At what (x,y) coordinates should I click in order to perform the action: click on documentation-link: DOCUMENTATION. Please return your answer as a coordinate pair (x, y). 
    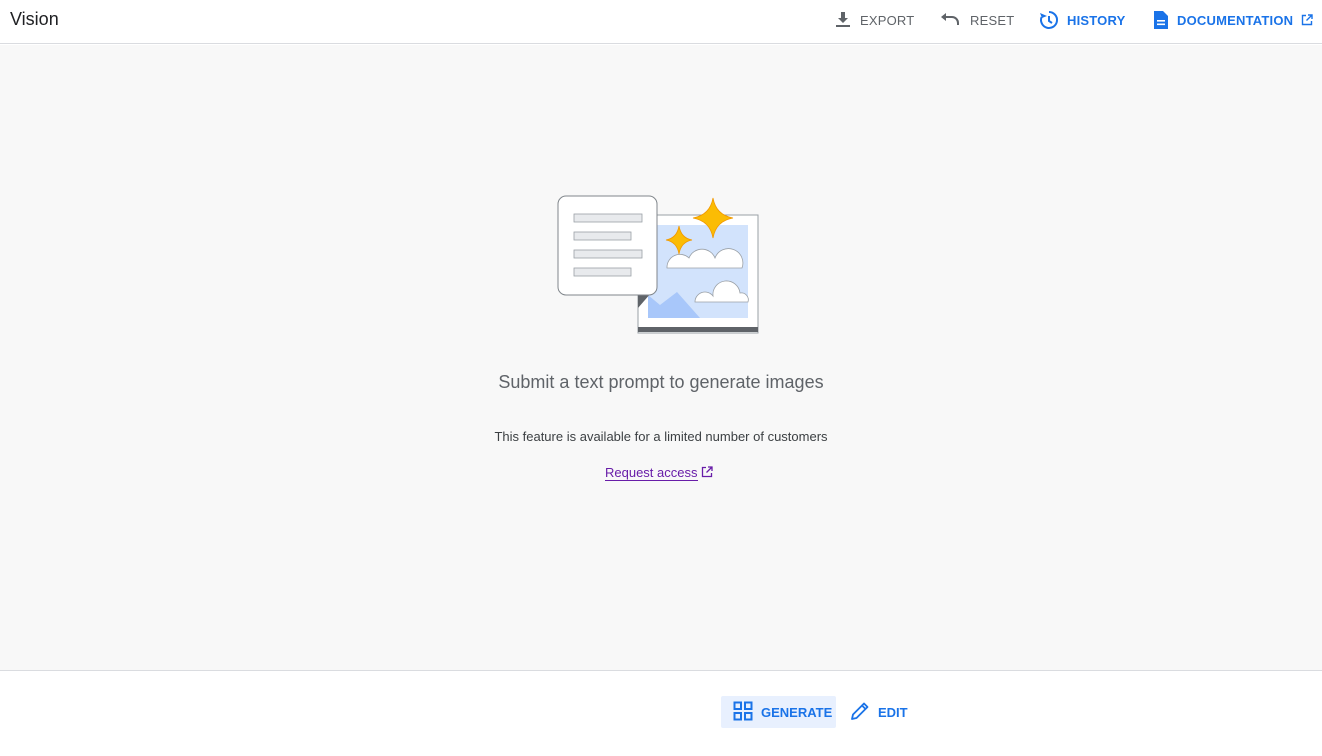
    Looking at the image, I should click on (1233, 20).